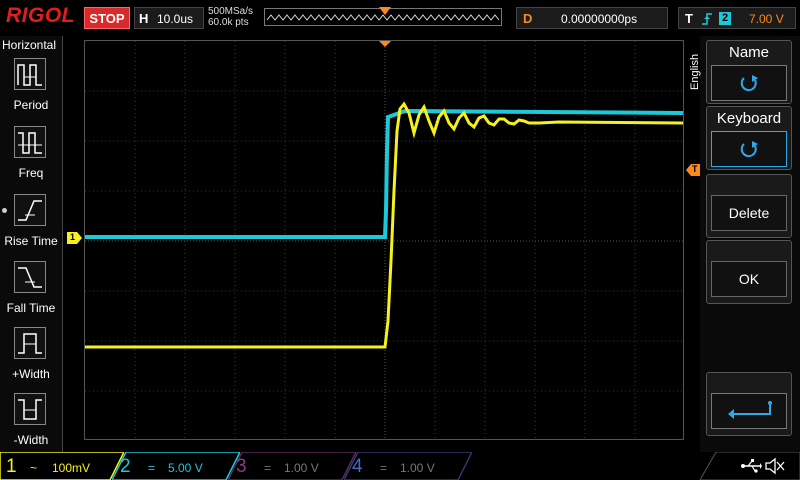 The width and height of the screenshot is (800, 480). What do you see at coordinates (417, 468) in the screenshot?
I see `ch4-scale: 1.00 V` at bounding box center [417, 468].